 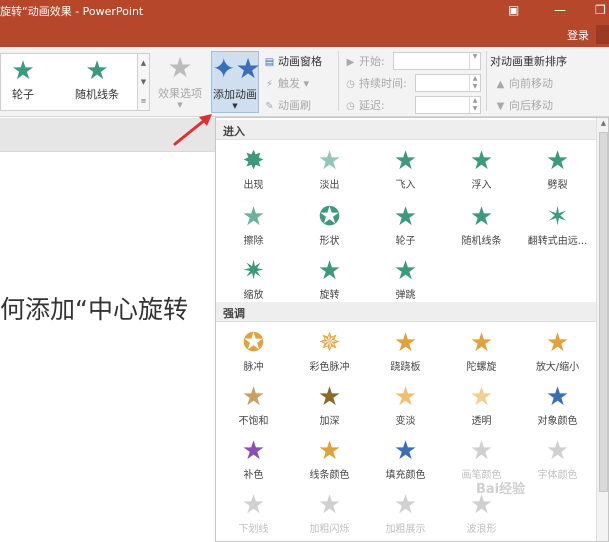 What do you see at coordinates (481, 228) in the screenshot?
I see `effect-random-bars: ★ 随机线条` at bounding box center [481, 228].